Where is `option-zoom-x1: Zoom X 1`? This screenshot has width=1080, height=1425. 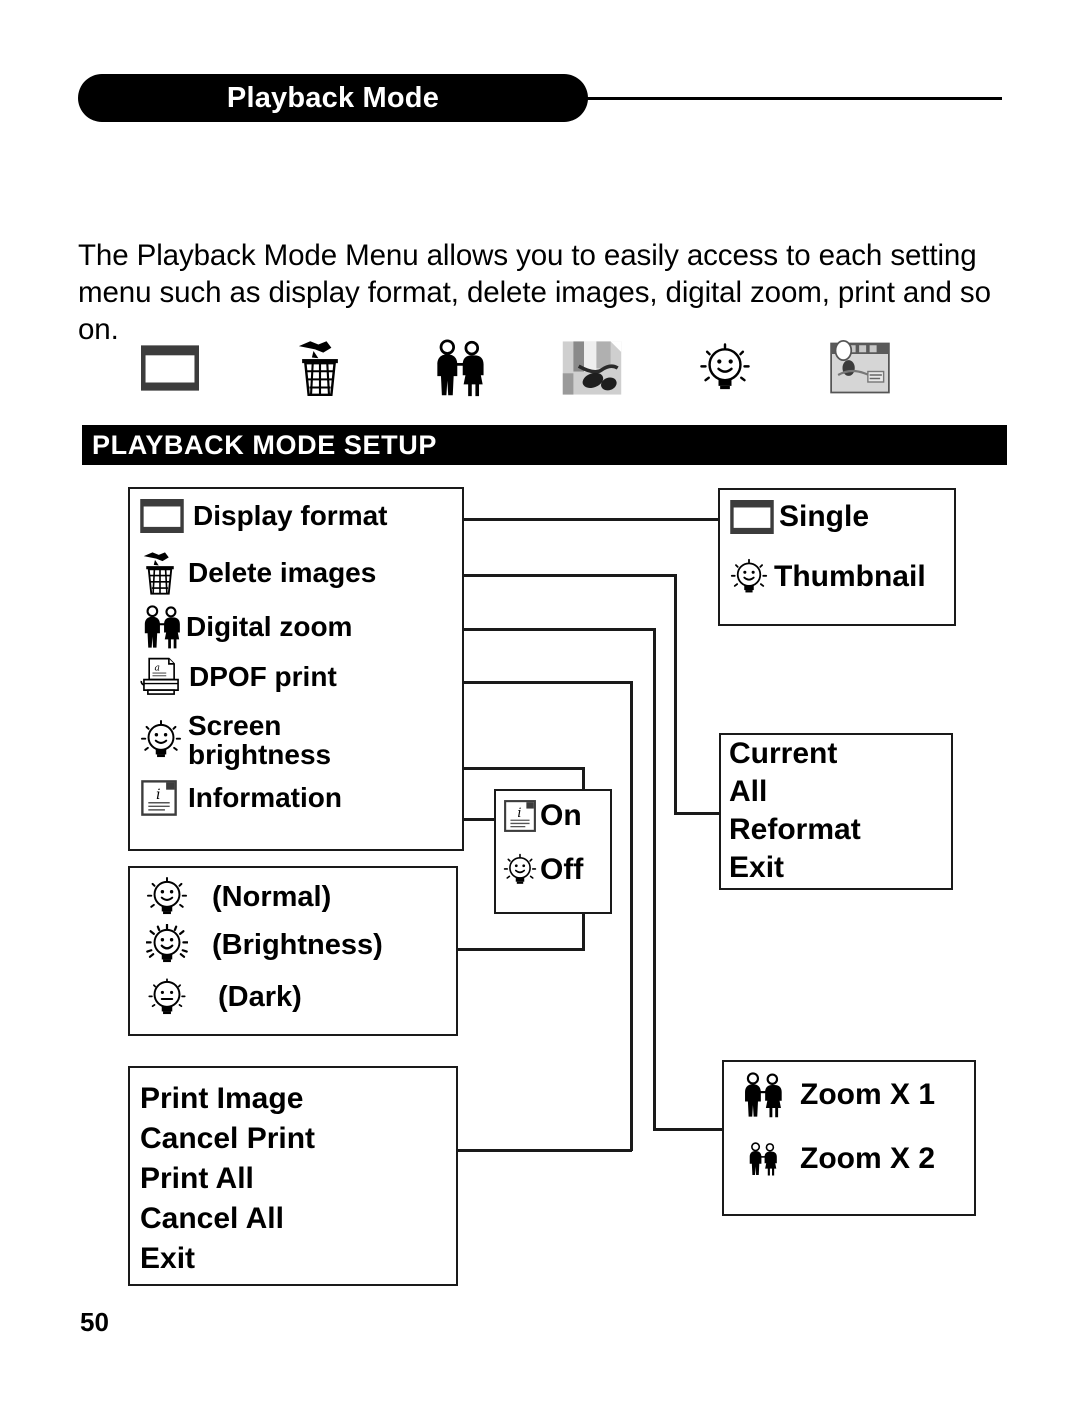
option-zoom-x1: Zoom X 1 is located at coordinates (837, 1095).